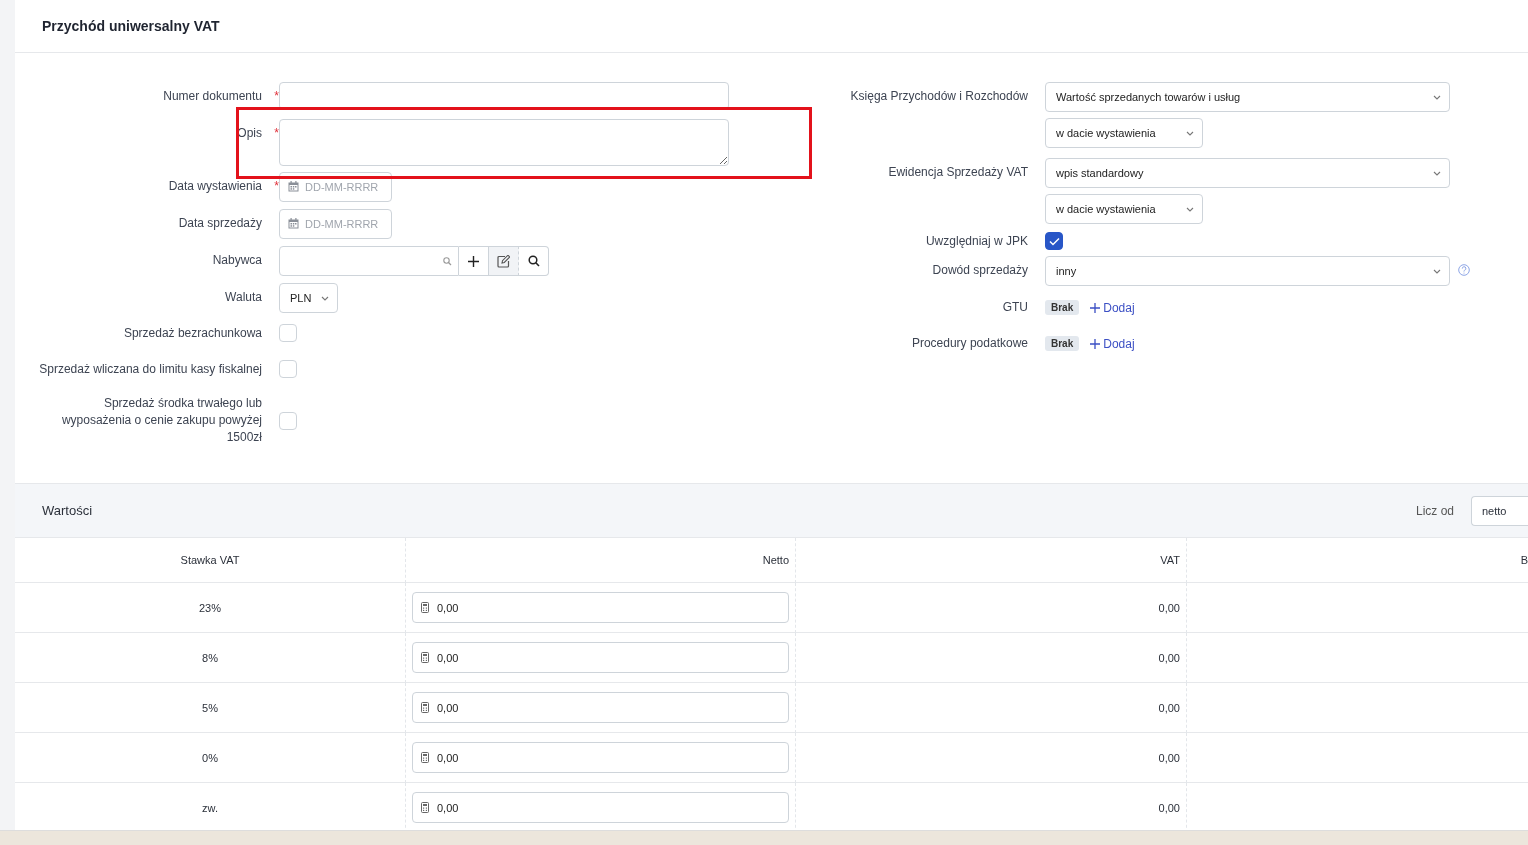 The width and height of the screenshot is (1528, 845). What do you see at coordinates (161, 420) in the screenshot?
I see `field-label: Sprzedaż środka trwałego lub wyposażenia o cenie zakupu powyżej 1500zł` at bounding box center [161, 420].